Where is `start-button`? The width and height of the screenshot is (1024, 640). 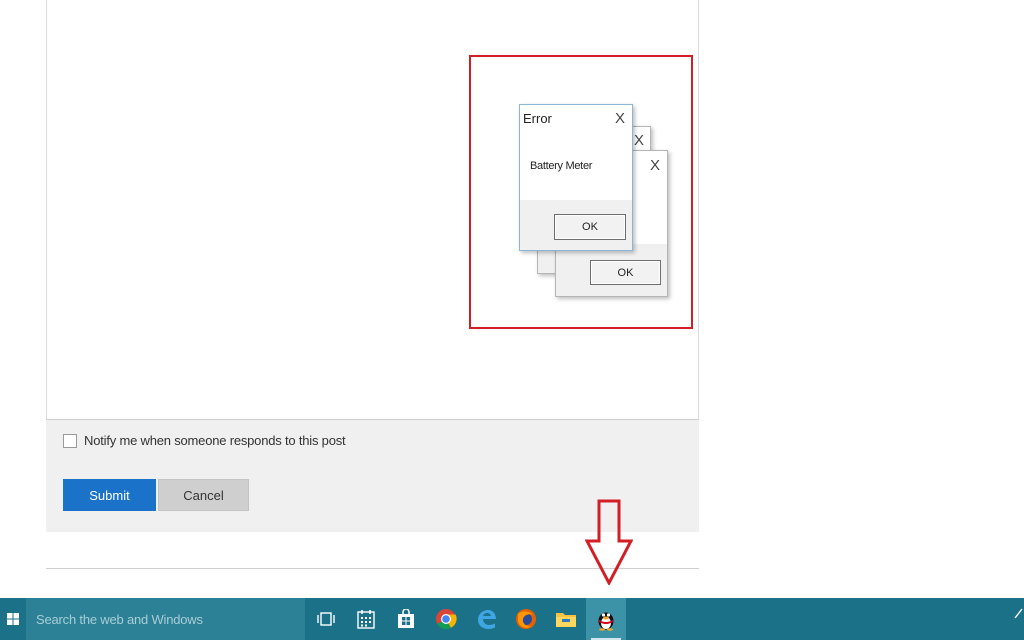 start-button is located at coordinates (13, 619).